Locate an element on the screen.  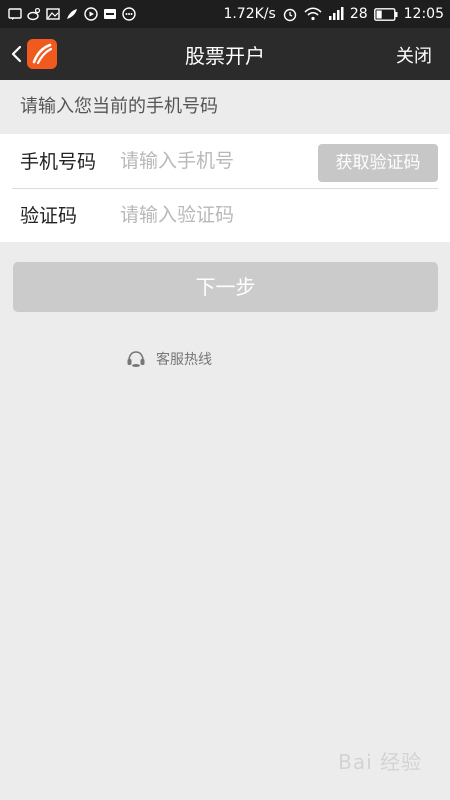
network-speed: 1.72K/s is located at coordinates (249, 14).